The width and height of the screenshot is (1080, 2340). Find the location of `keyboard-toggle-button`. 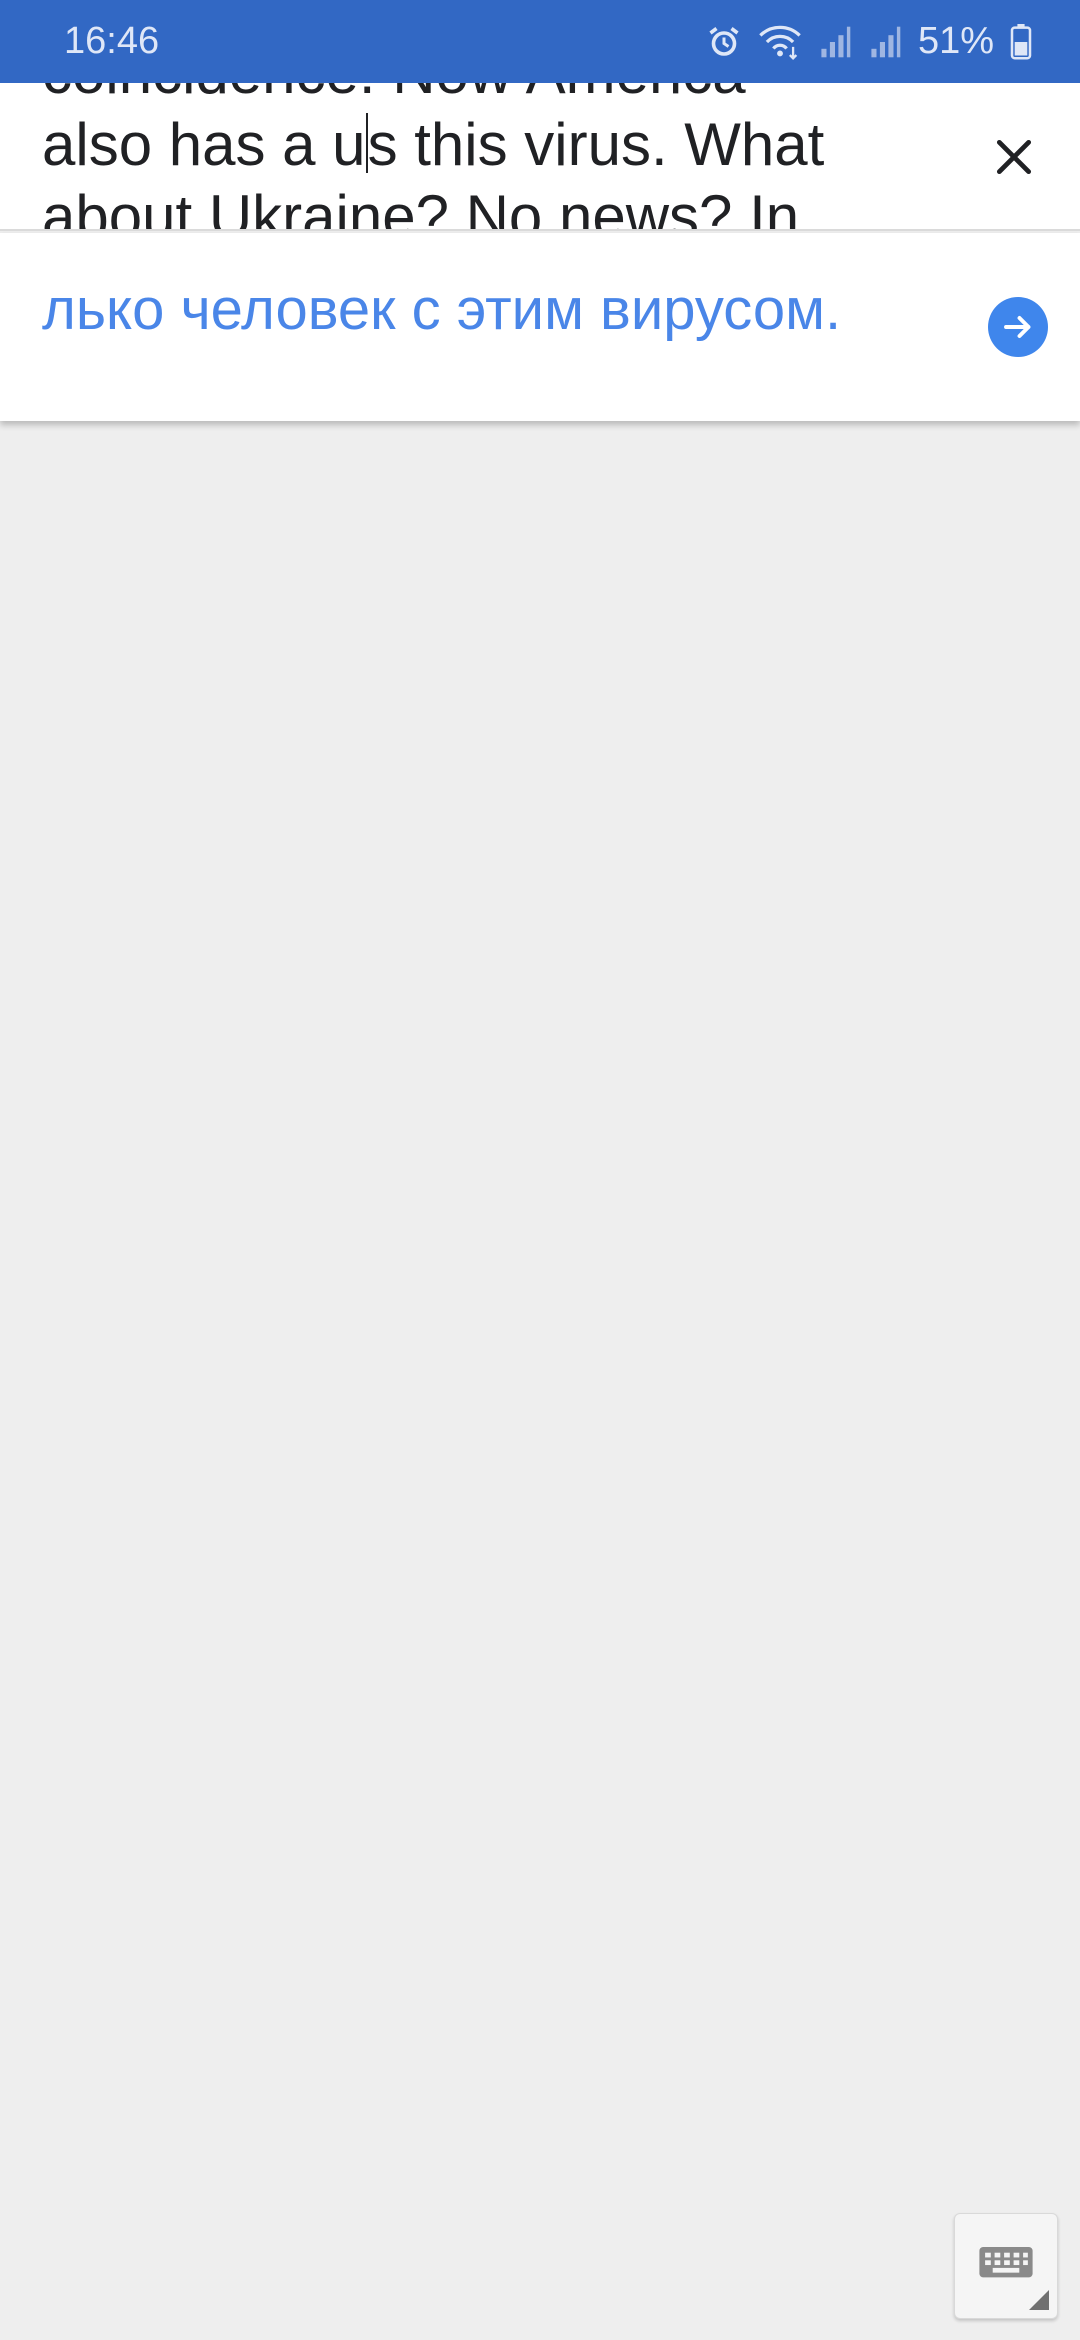

keyboard-toggle-button is located at coordinates (1006, 2266).